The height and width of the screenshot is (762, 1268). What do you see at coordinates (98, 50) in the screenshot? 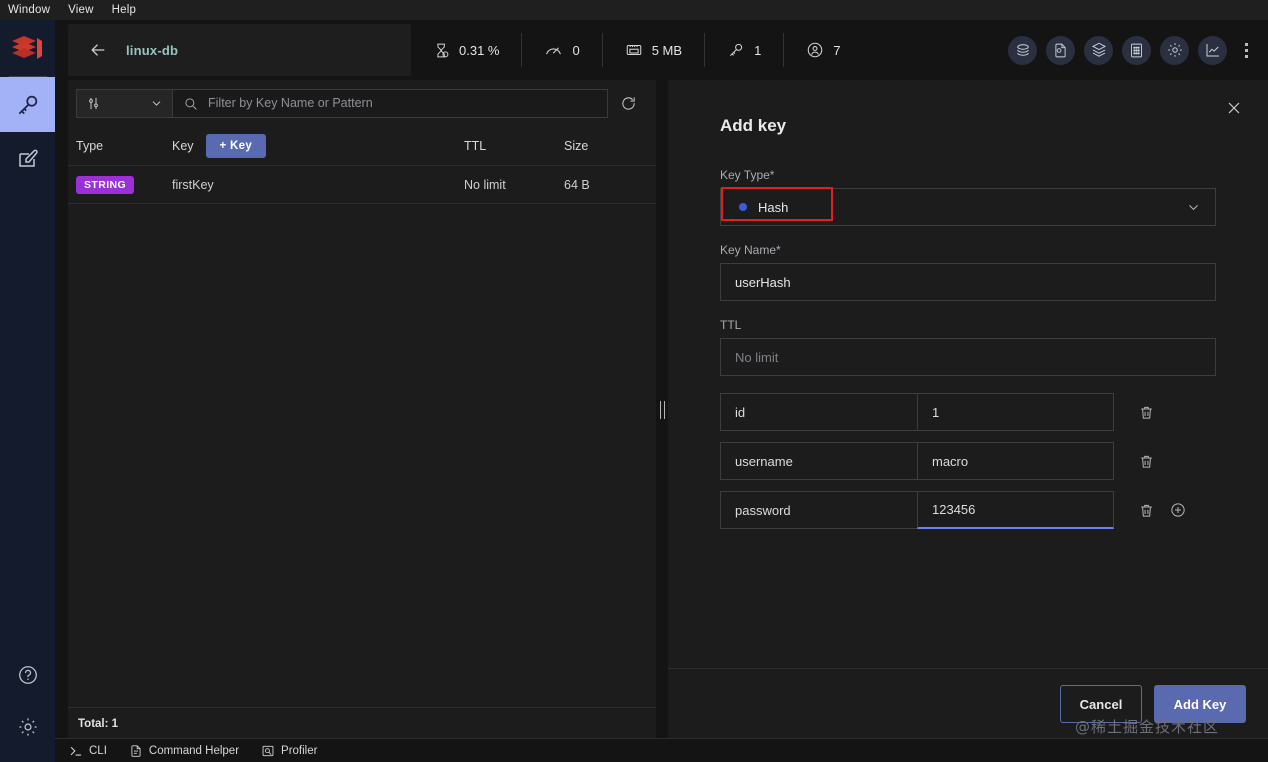
I see `arrow-left-icon` at bounding box center [98, 50].